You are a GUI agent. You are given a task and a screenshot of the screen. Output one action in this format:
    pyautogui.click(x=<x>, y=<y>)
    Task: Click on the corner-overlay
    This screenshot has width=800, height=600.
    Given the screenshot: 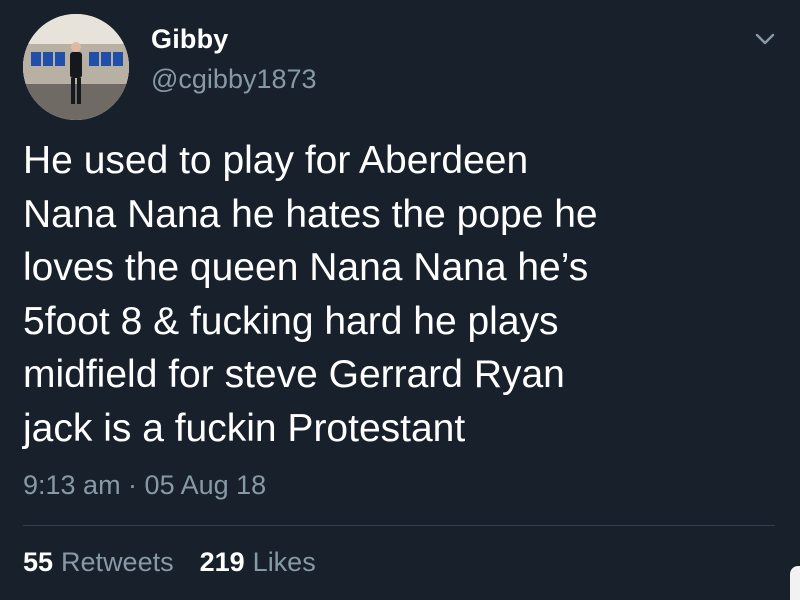 What is the action you would take?
    pyautogui.click(x=795, y=583)
    